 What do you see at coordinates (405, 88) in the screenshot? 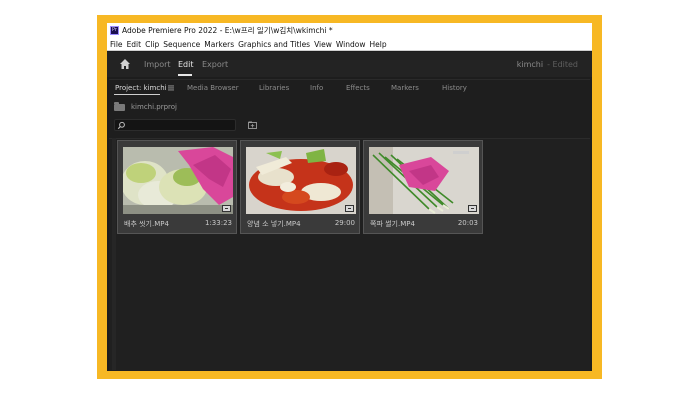
I see `tab-markers: Markers` at bounding box center [405, 88].